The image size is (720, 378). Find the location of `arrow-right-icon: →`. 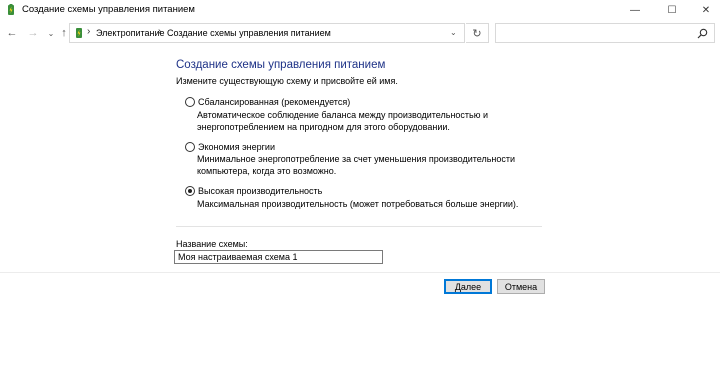

arrow-right-icon: → is located at coordinates (33, 33).